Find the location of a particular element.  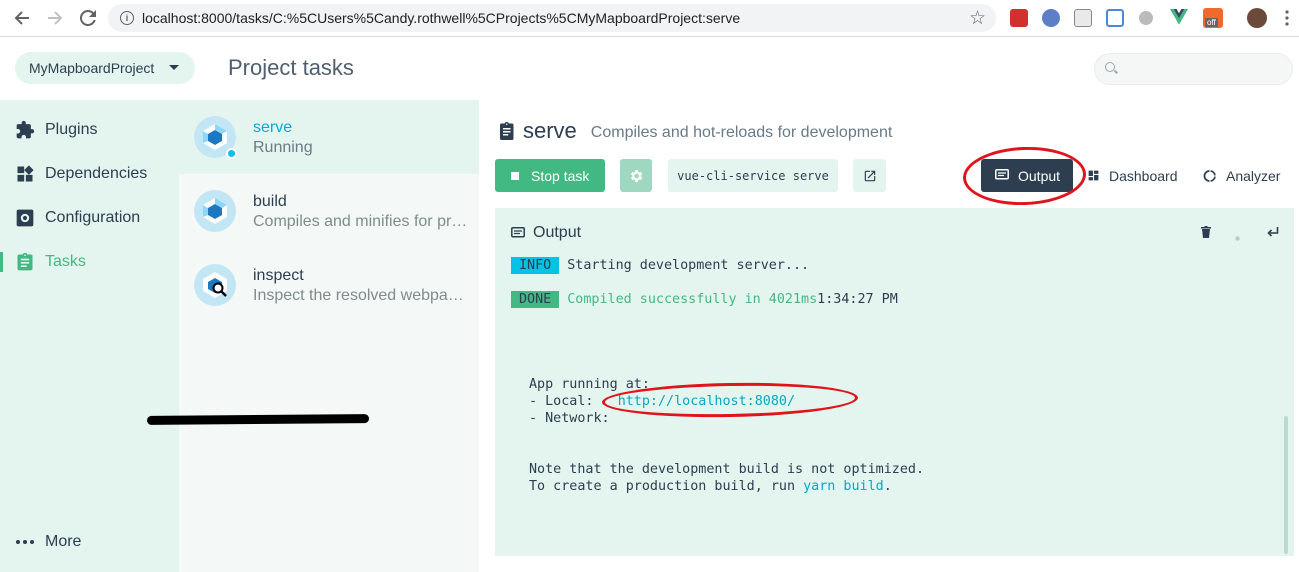

task-name: build is located at coordinates (270, 201).